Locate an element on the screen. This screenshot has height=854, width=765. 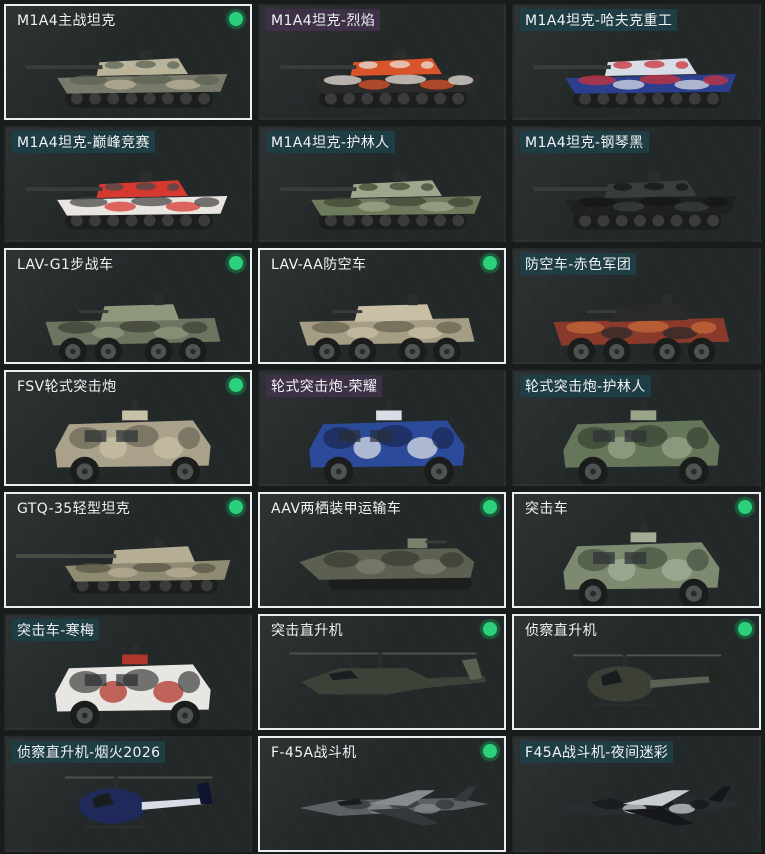
vehicle-card: GTQ-35轻型坦克 is located at coordinates (128, 550).